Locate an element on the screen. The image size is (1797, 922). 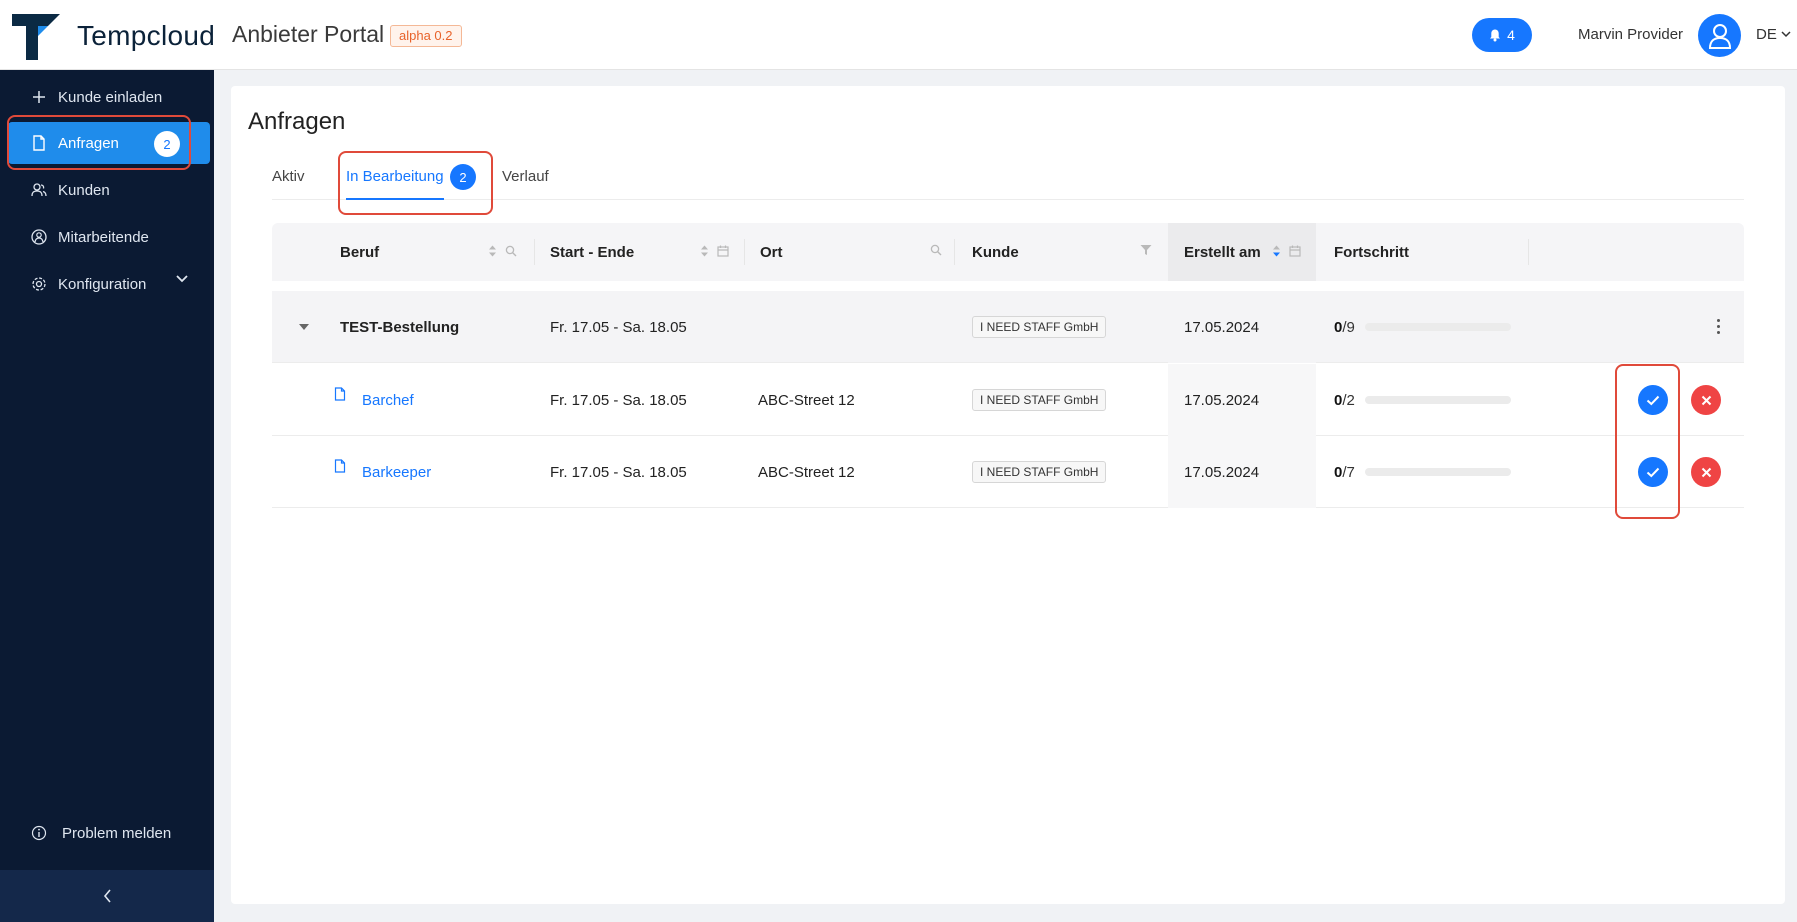
notification-count: 4 is located at coordinates (1511, 35).